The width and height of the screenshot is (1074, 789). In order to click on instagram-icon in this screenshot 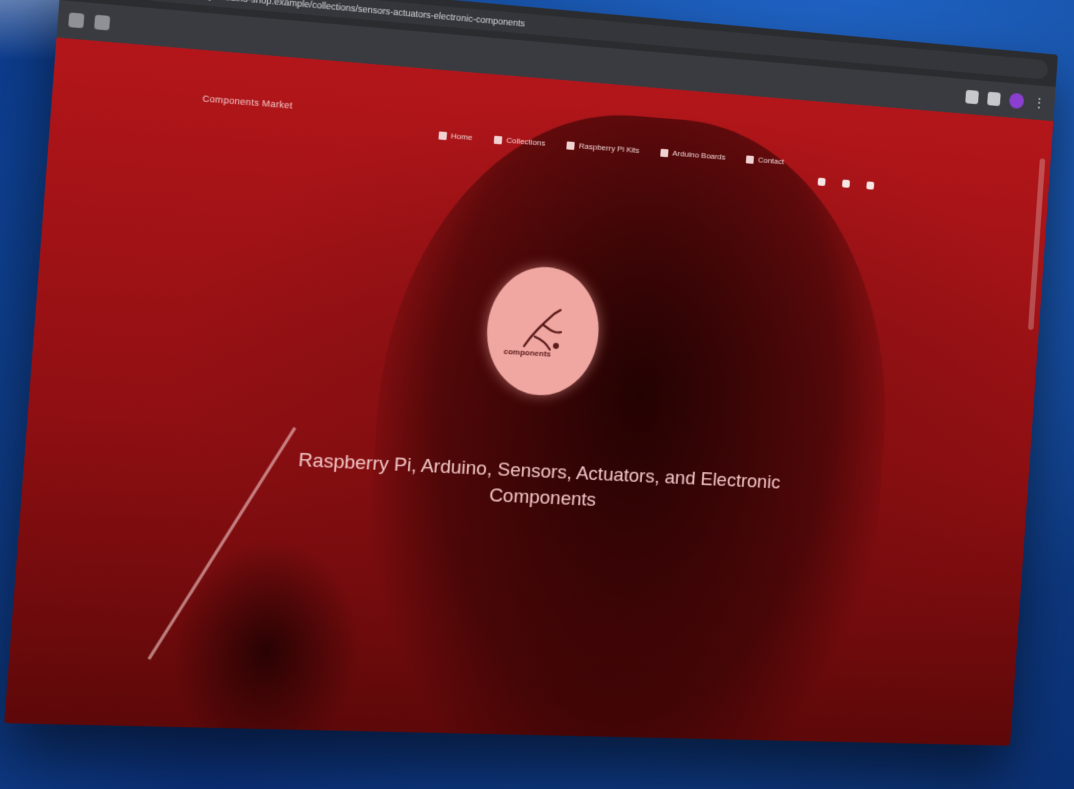, I will do `click(846, 183)`.